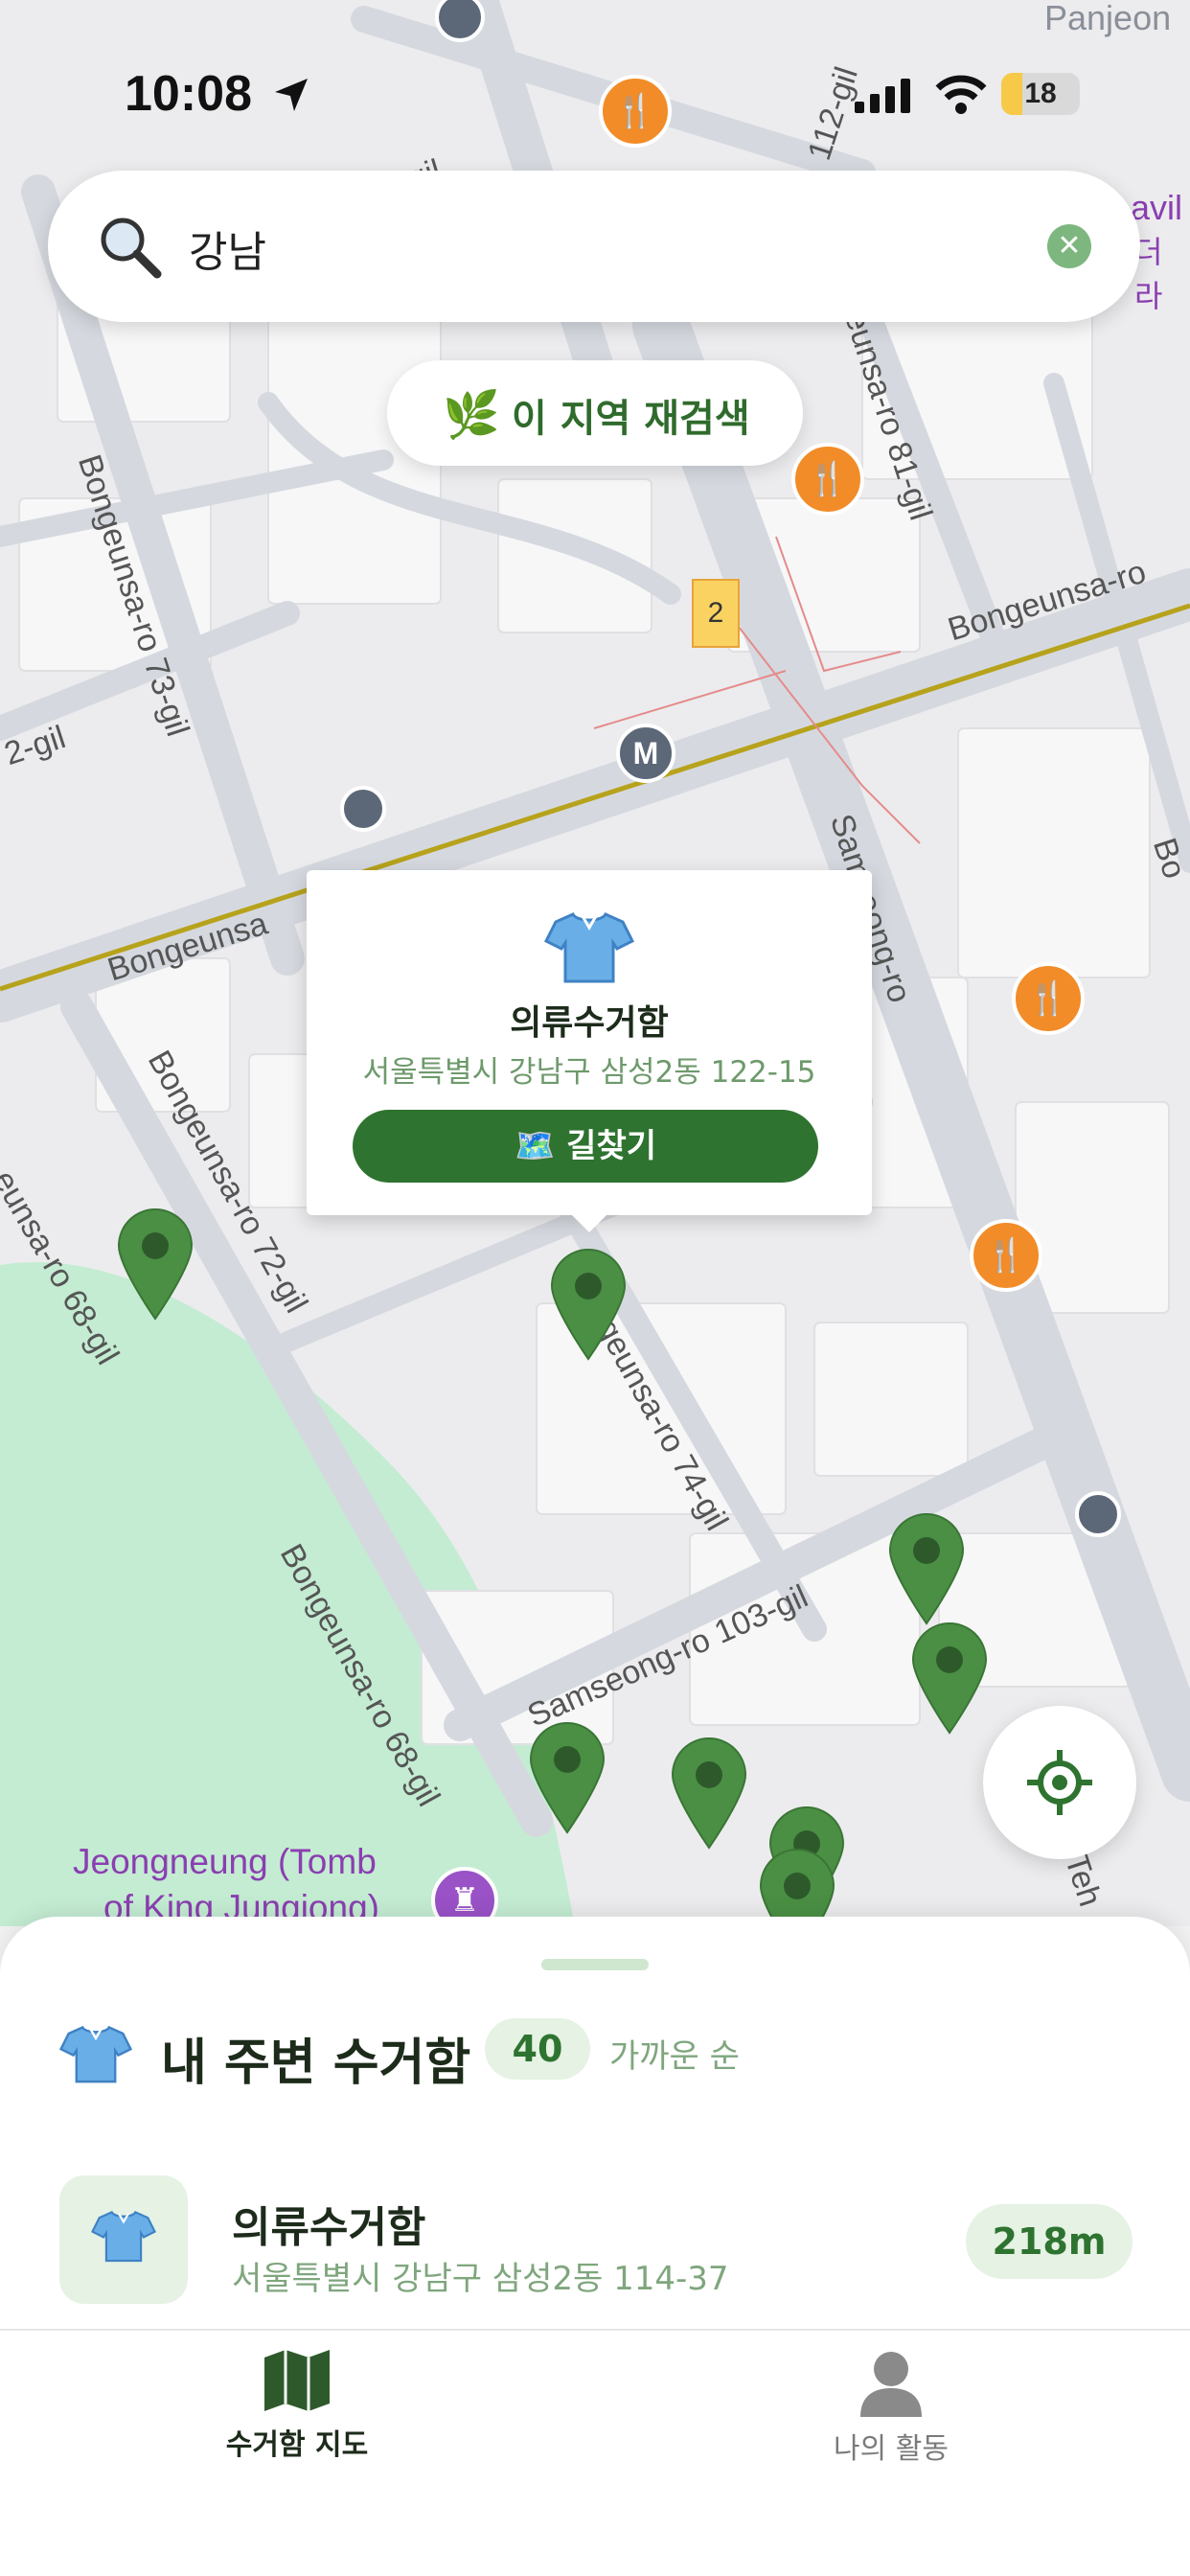  Describe the element at coordinates (316, 2064) in the screenshot. I see `sheet-title: 내 주변 수거함` at that location.